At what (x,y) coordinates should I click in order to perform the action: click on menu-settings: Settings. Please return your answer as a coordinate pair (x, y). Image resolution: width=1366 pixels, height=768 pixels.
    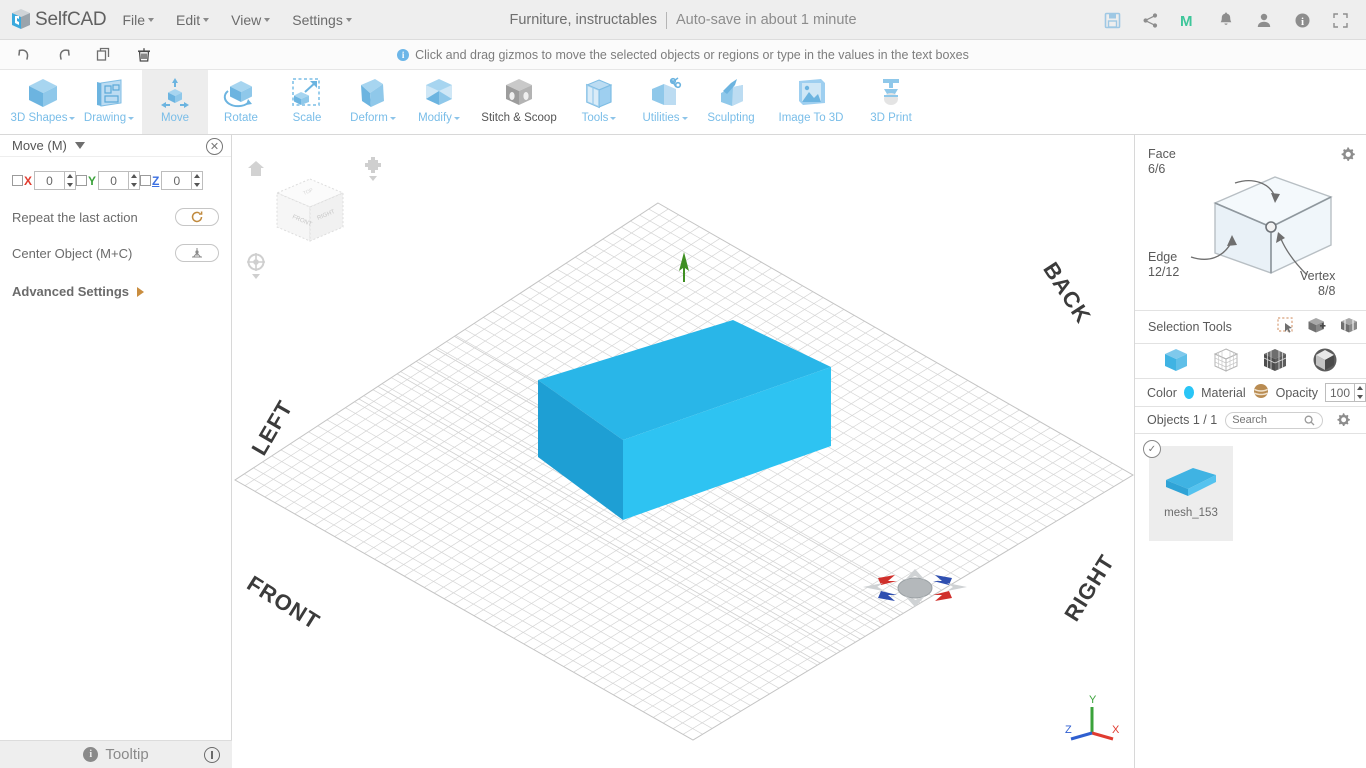
    Looking at the image, I should click on (322, 20).